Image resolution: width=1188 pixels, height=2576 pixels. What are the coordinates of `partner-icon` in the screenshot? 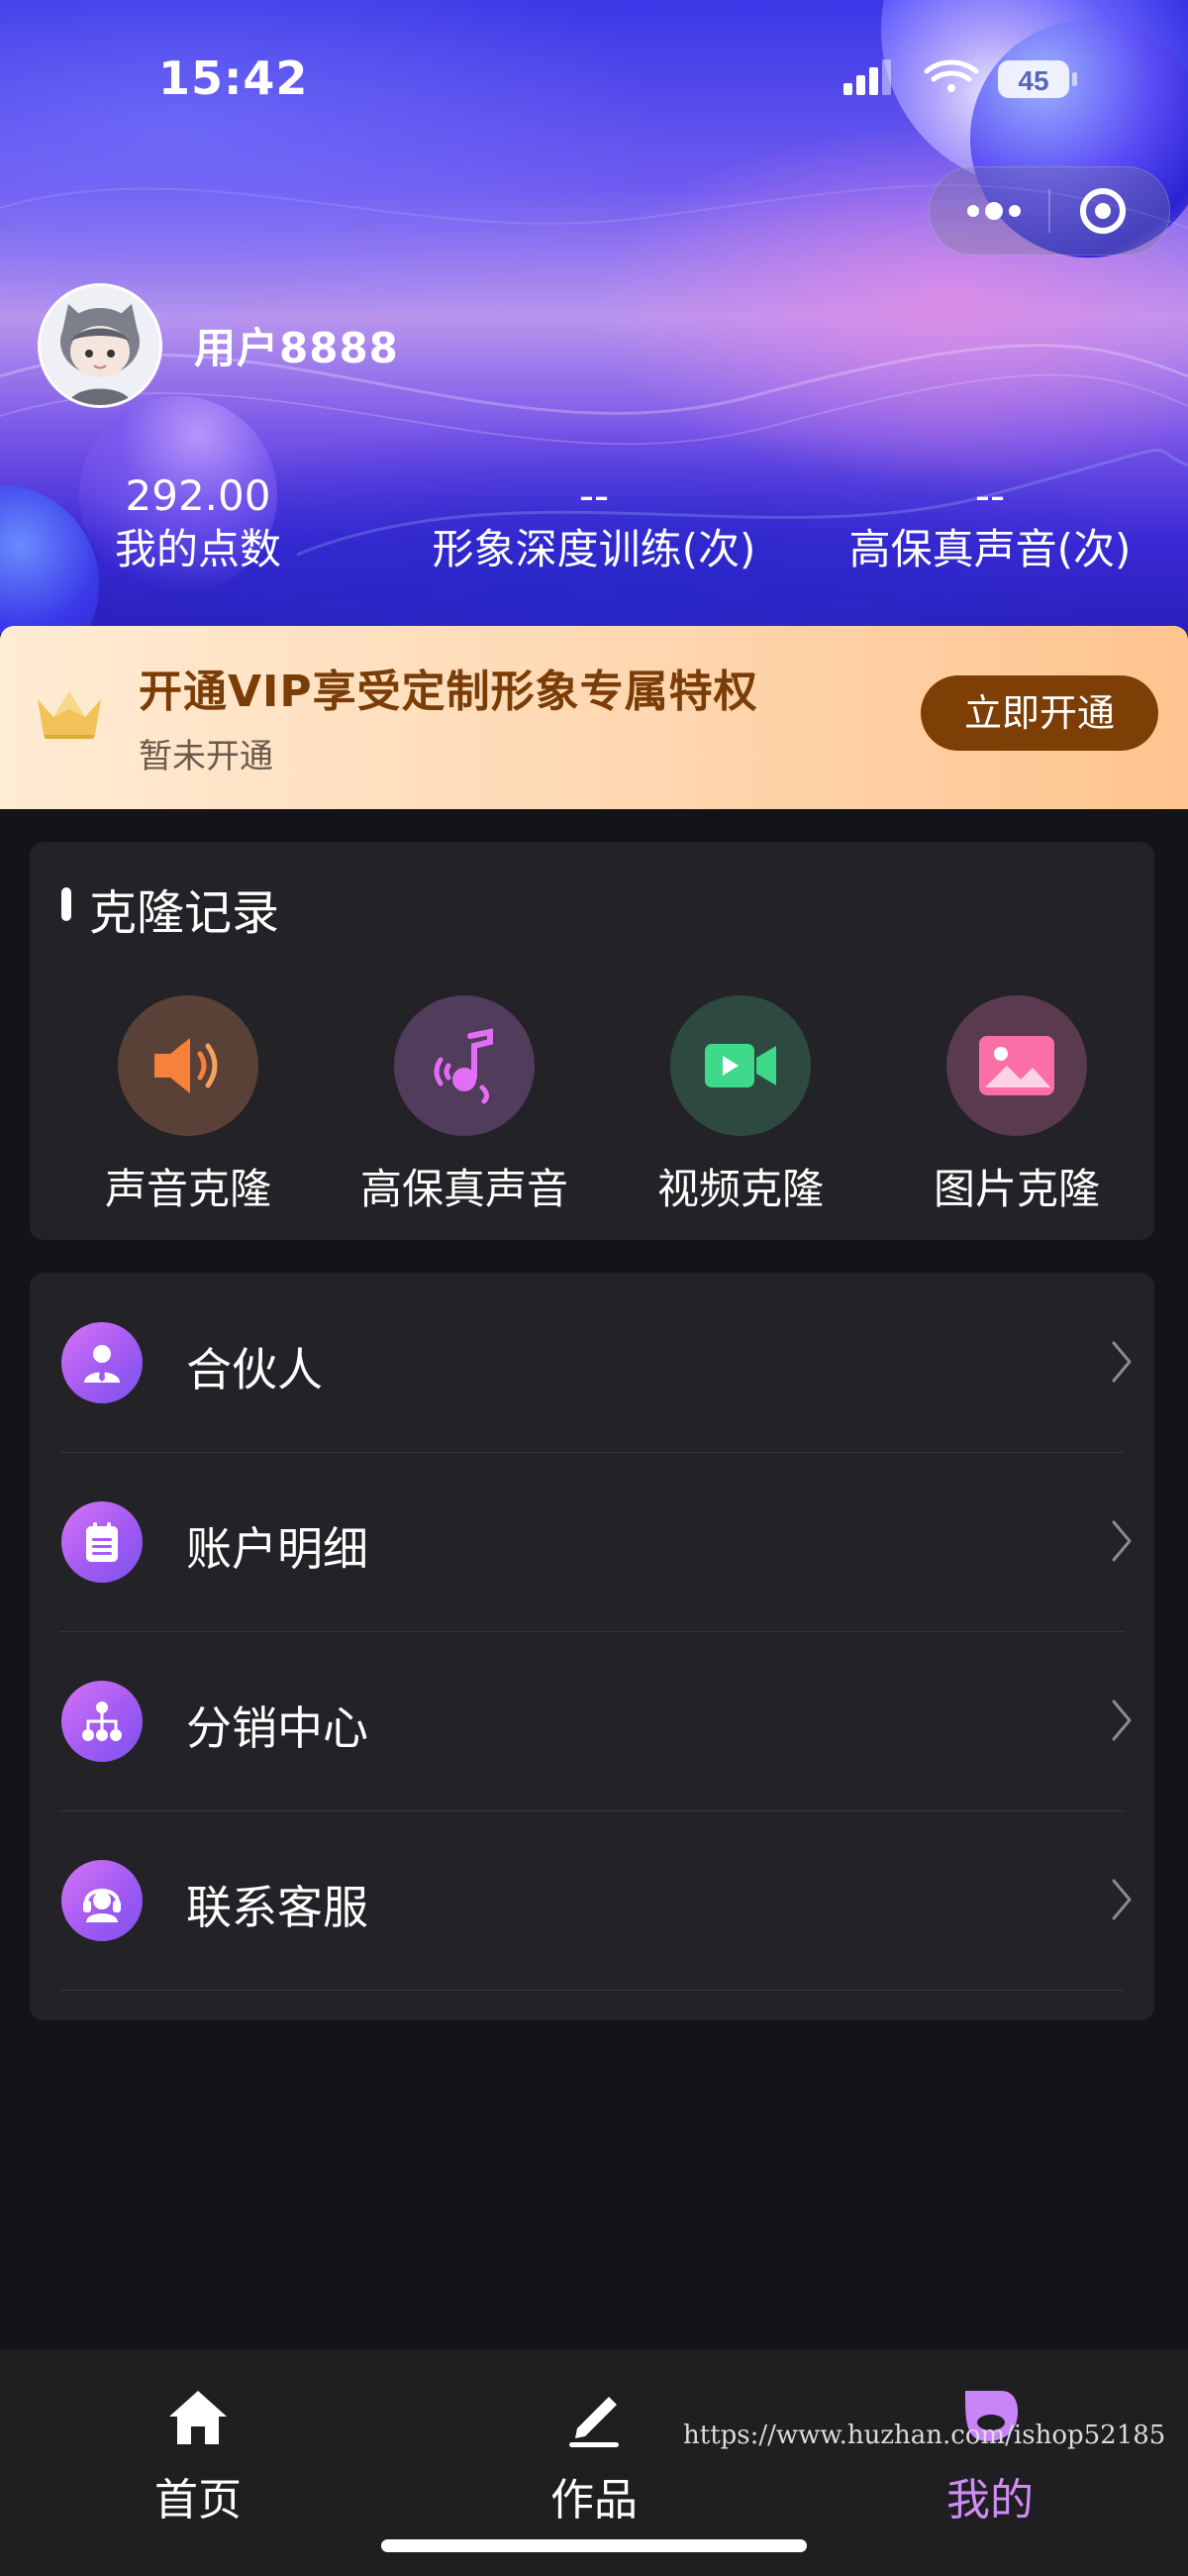 It's located at (102, 1364).